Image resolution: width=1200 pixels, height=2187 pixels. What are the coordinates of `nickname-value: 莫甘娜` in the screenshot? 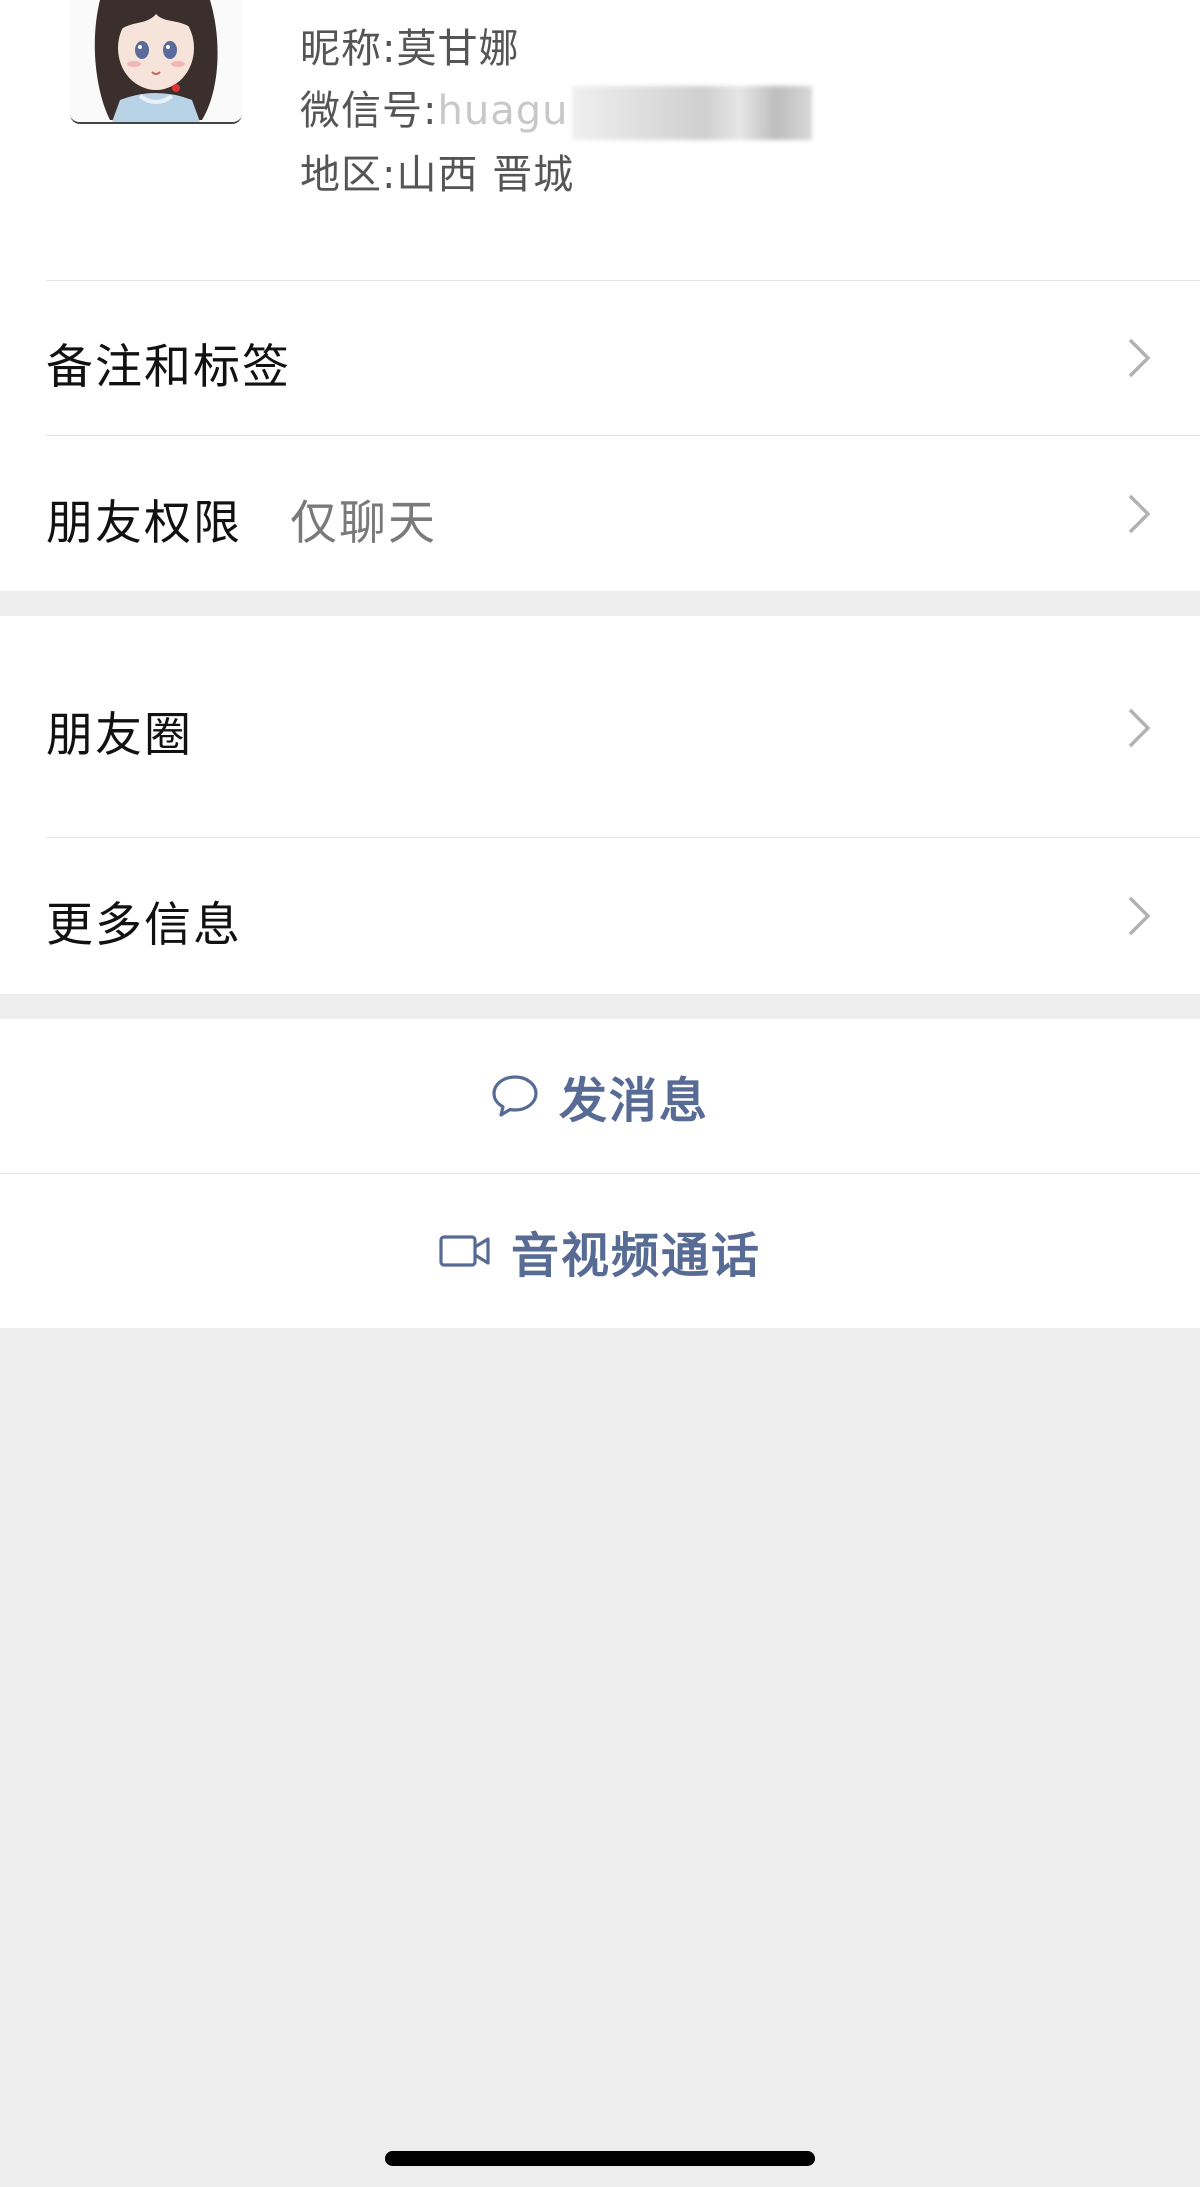 It's located at (458, 49).